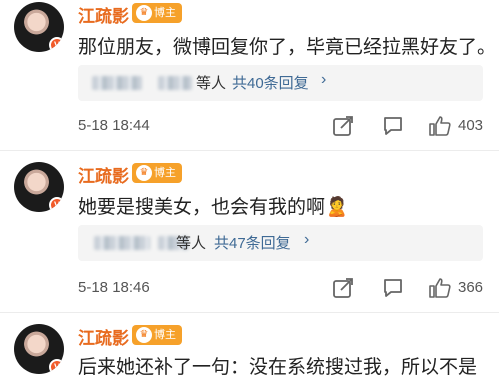  Describe the element at coordinates (114, 125) in the screenshot. I see `timestamp: 5-18 18:44` at that location.